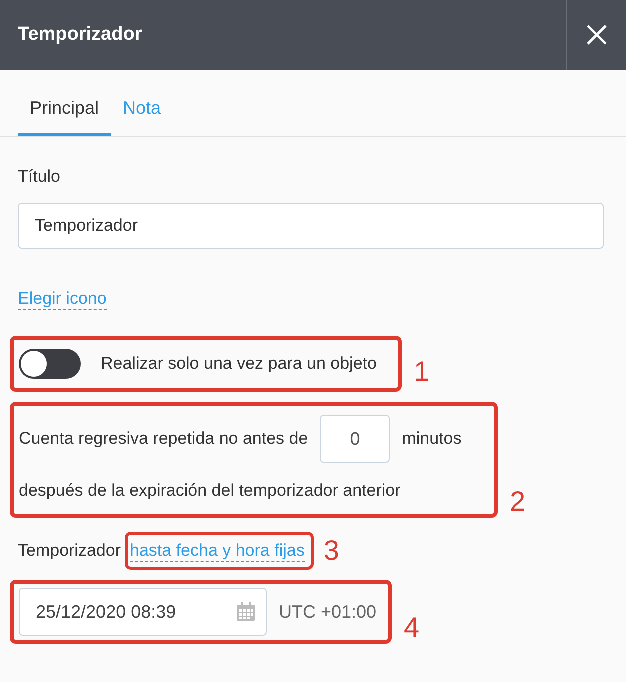  Describe the element at coordinates (311, 226) in the screenshot. I see `title-field: Temporizador` at that location.